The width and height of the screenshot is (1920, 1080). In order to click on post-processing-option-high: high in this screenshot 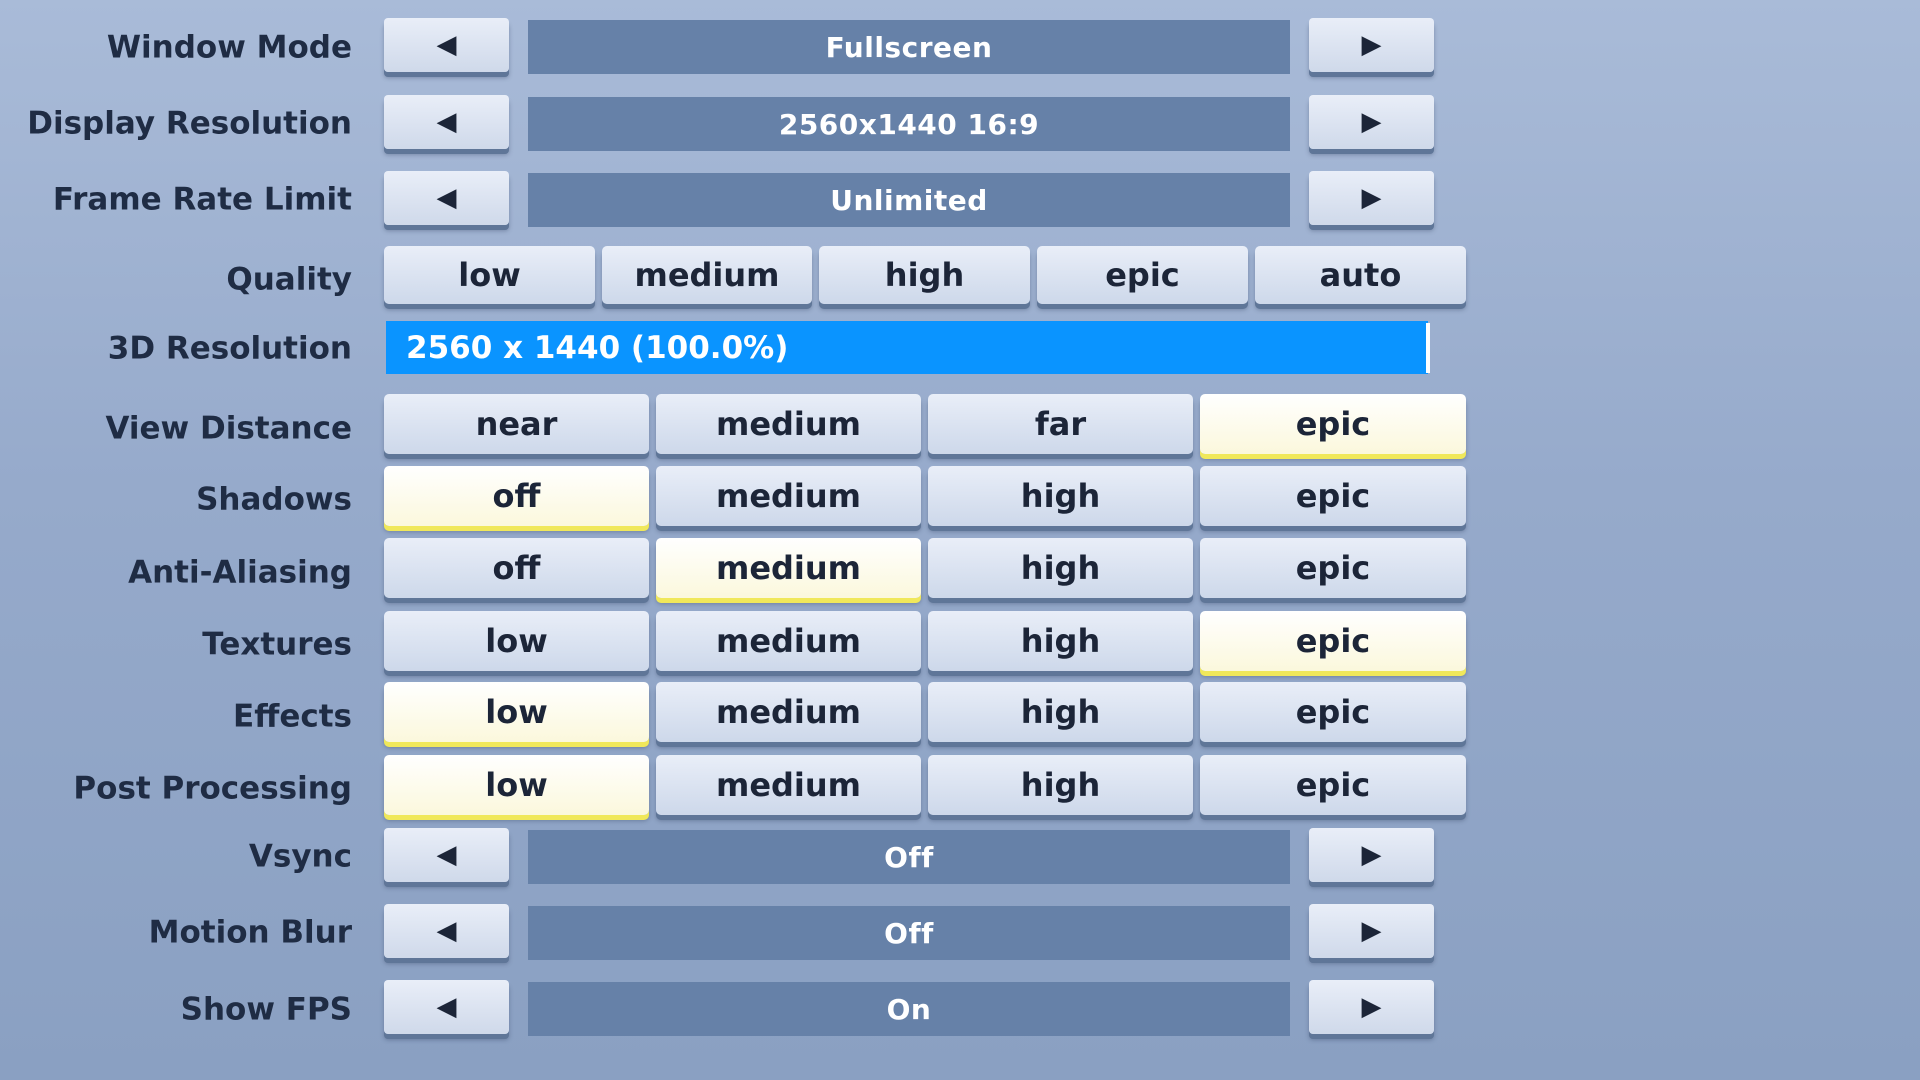, I will do `click(1060, 785)`.